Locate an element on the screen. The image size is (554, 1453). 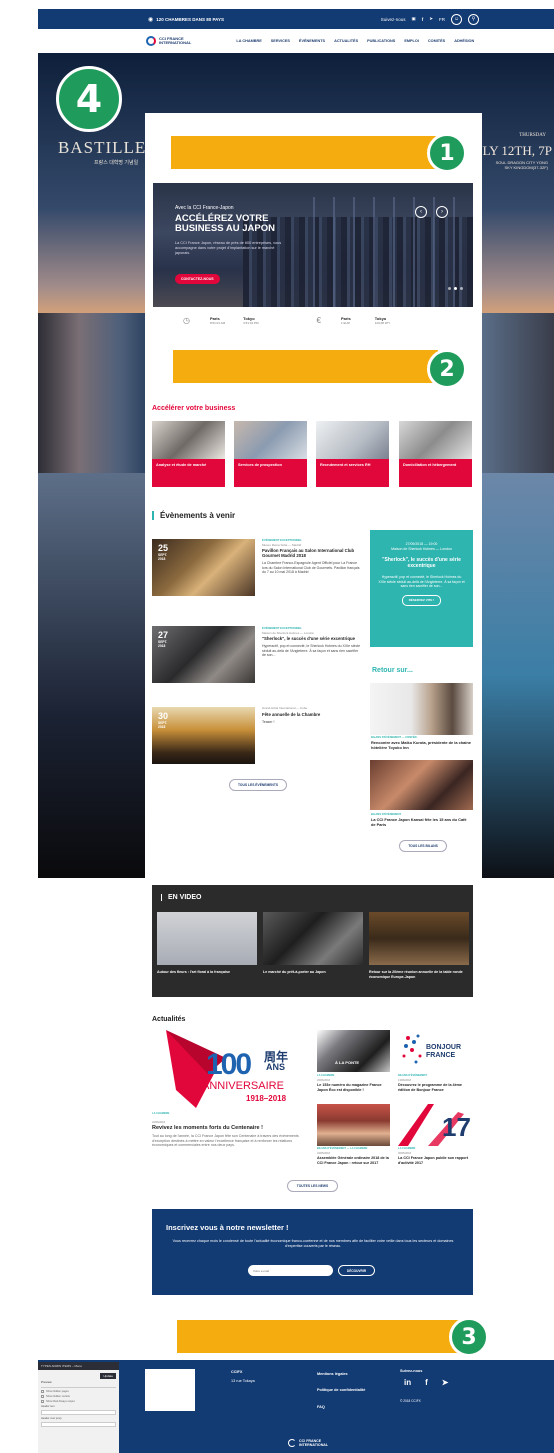
business-card-domiciliation: Domiciliation et hébergement is located at coordinates (435, 454).